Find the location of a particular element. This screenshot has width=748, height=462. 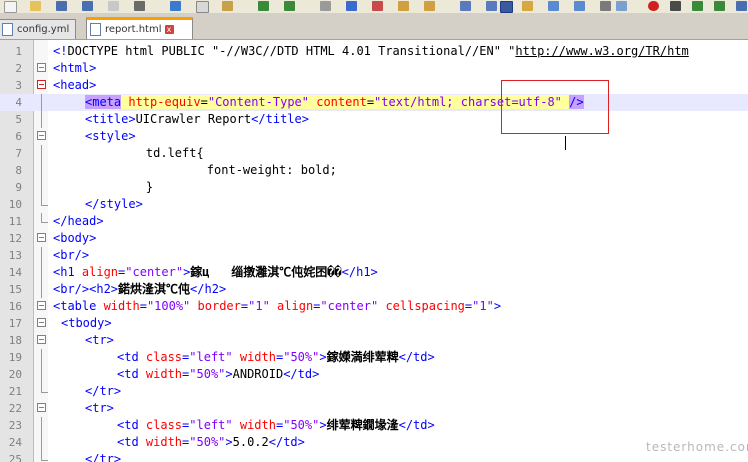

code-line: 7 td.left{ is located at coordinates (374, 153).